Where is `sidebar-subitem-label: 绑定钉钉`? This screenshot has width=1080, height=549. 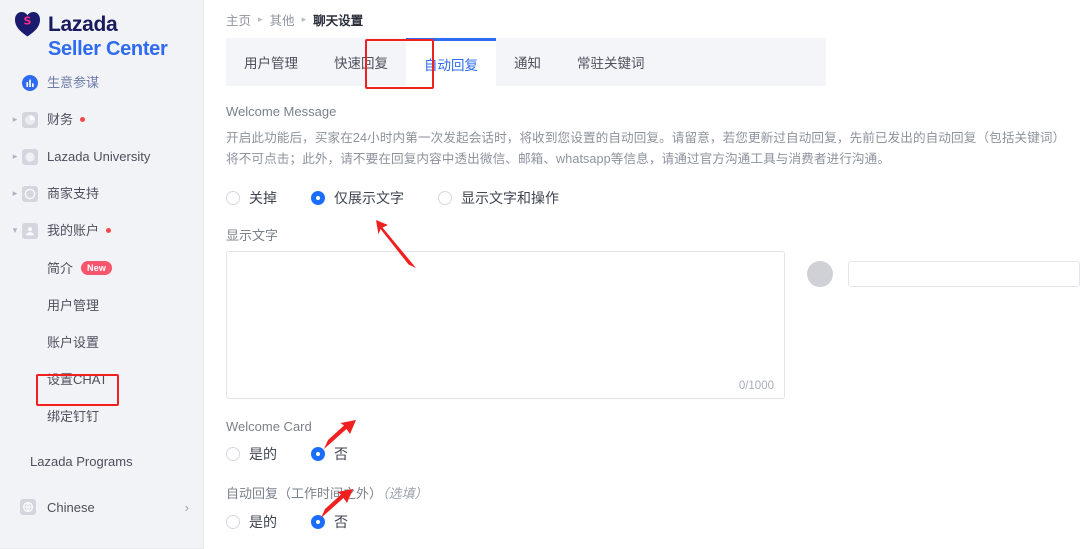 sidebar-subitem-label: 绑定钉钉 is located at coordinates (73, 416).